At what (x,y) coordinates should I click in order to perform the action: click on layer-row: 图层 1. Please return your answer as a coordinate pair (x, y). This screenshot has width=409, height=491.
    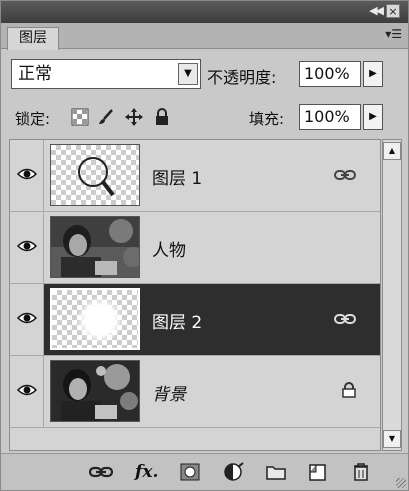
    Looking at the image, I should click on (195, 176).